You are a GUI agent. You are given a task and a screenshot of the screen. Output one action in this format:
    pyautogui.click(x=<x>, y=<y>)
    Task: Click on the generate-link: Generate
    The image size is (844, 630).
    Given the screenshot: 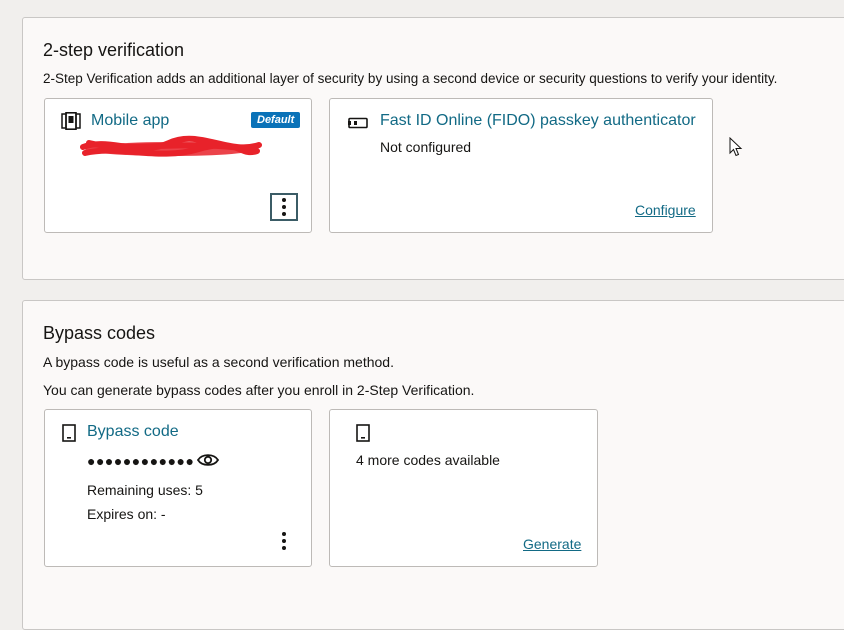 What is the action you would take?
    pyautogui.click(x=552, y=544)
    